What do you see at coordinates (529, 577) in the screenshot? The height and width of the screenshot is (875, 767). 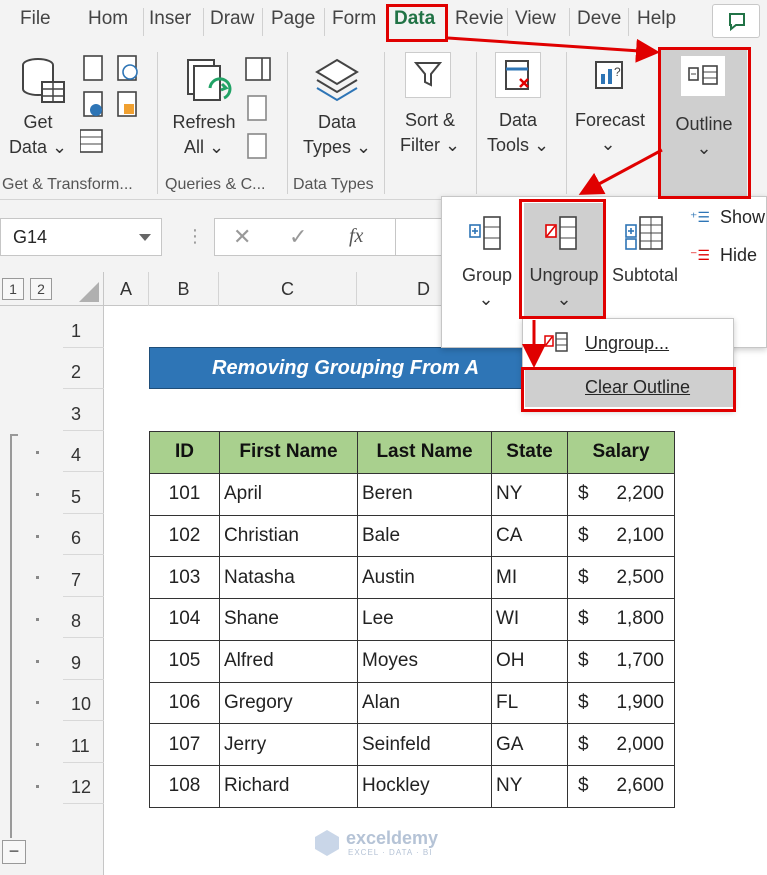 I see `table-cell: MI` at bounding box center [529, 577].